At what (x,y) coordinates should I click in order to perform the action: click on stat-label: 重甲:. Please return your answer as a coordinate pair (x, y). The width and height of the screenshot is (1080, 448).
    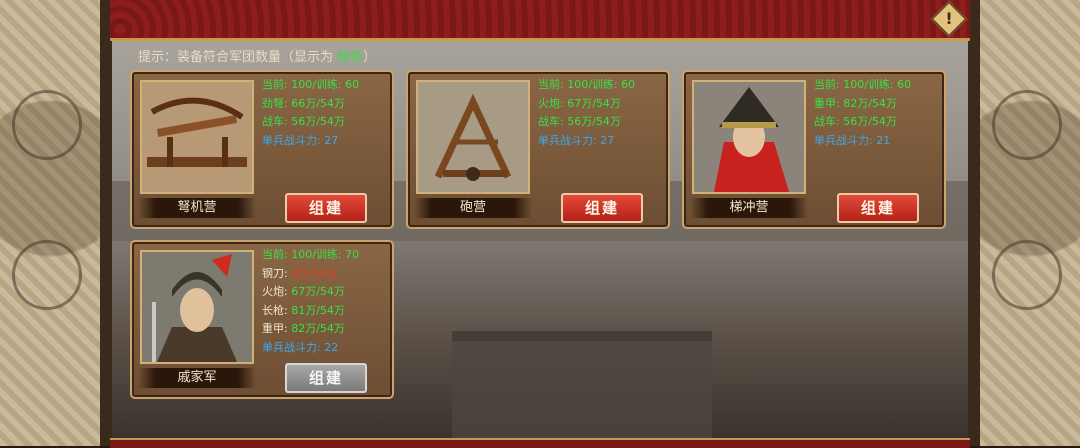
    Looking at the image, I should click on (277, 328).